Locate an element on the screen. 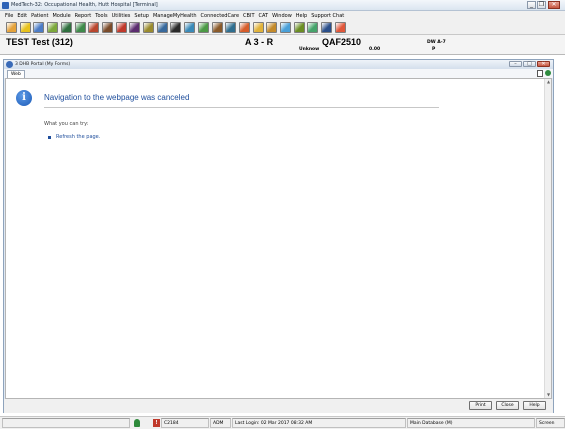 This screenshot has height=429, width=565. portal-titlebar: 3 DHB Portal (My Forms) – □ ✕ is located at coordinates (278, 64).